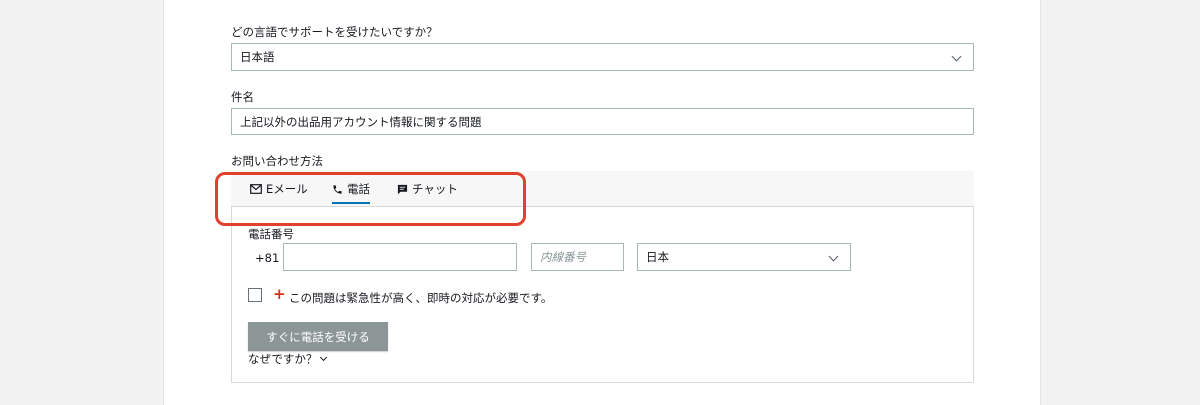 Image resolution: width=1200 pixels, height=405 pixels. Describe the element at coordinates (358, 189) in the screenshot. I see `tab-phone-label: 電話` at that location.